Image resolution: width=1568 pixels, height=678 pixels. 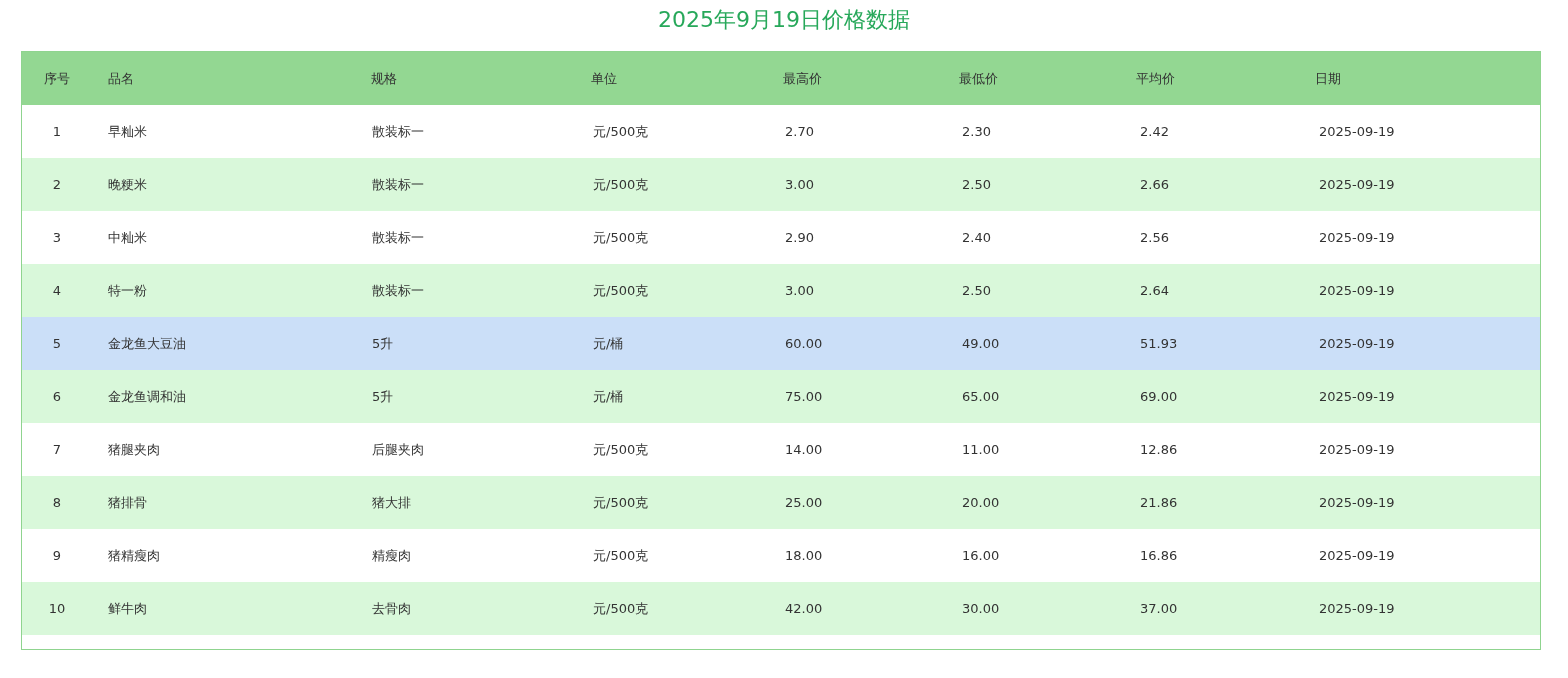 I want to click on table-cell-text: 3, so click(x=57, y=237).